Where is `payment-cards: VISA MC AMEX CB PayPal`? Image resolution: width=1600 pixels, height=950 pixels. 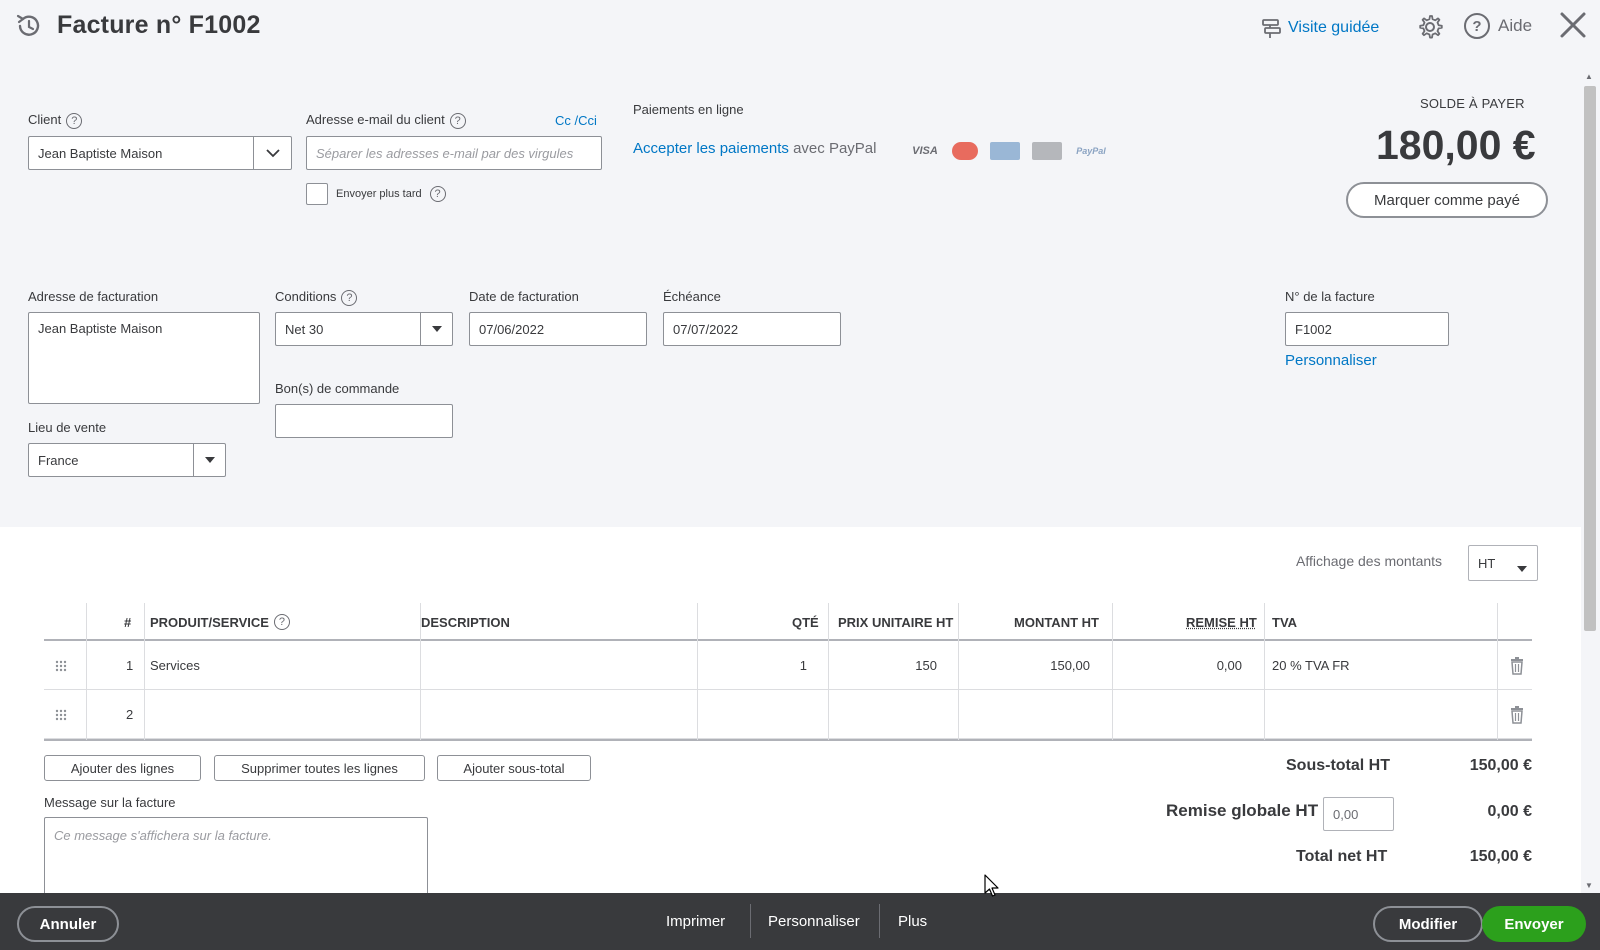
payment-cards: VISA MC AMEX CB PayPal is located at coordinates (1009, 151).